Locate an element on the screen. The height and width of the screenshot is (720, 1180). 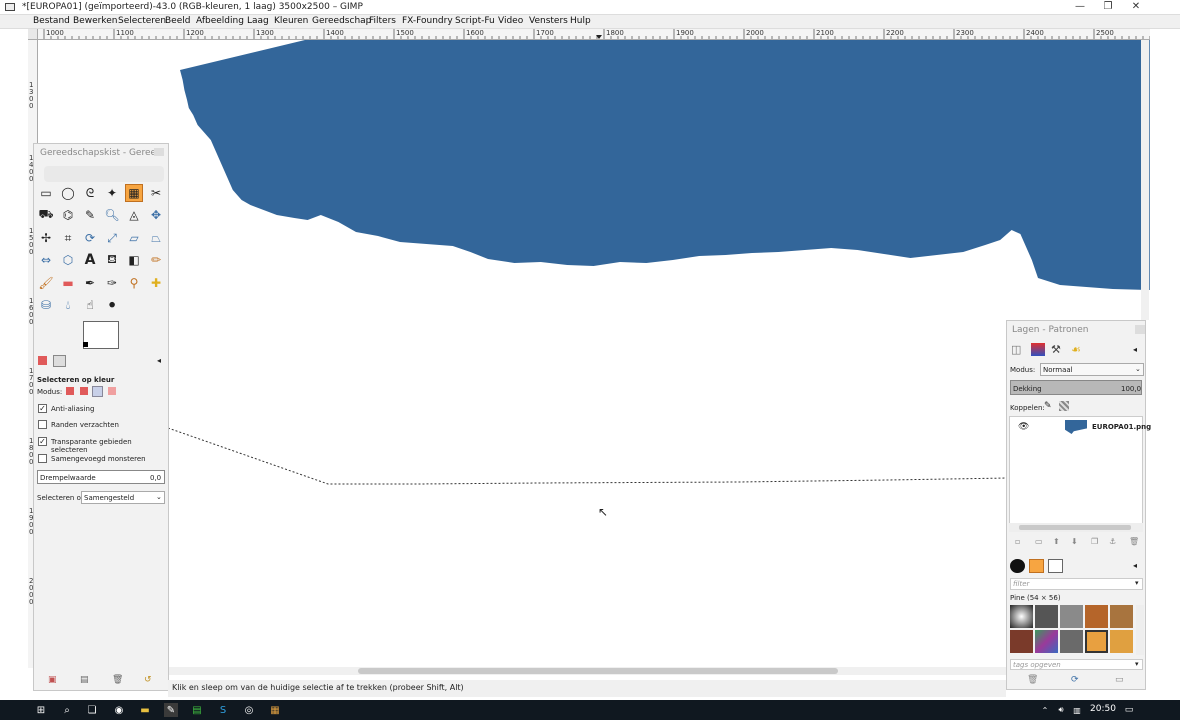
ink-icon: ✑ is located at coordinates (112, 283).